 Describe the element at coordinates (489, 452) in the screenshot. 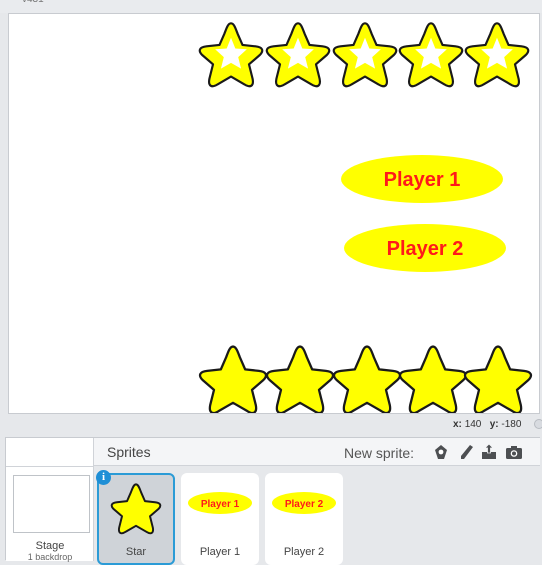

I see `upload-sprite-icon` at that location.